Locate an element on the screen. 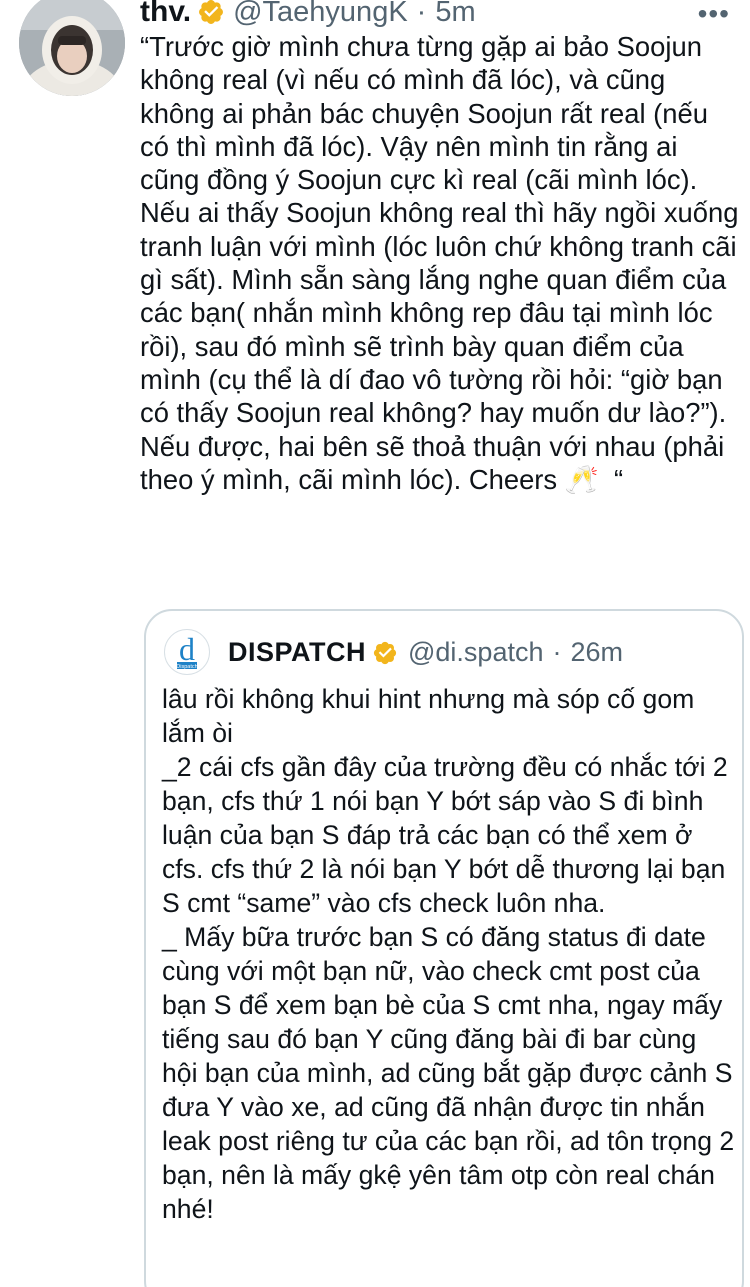 This screenshot has height=1287, width=750. tweet-header: thv. @TaehyungK · 5m ••• is located at coordinates (435, 15).